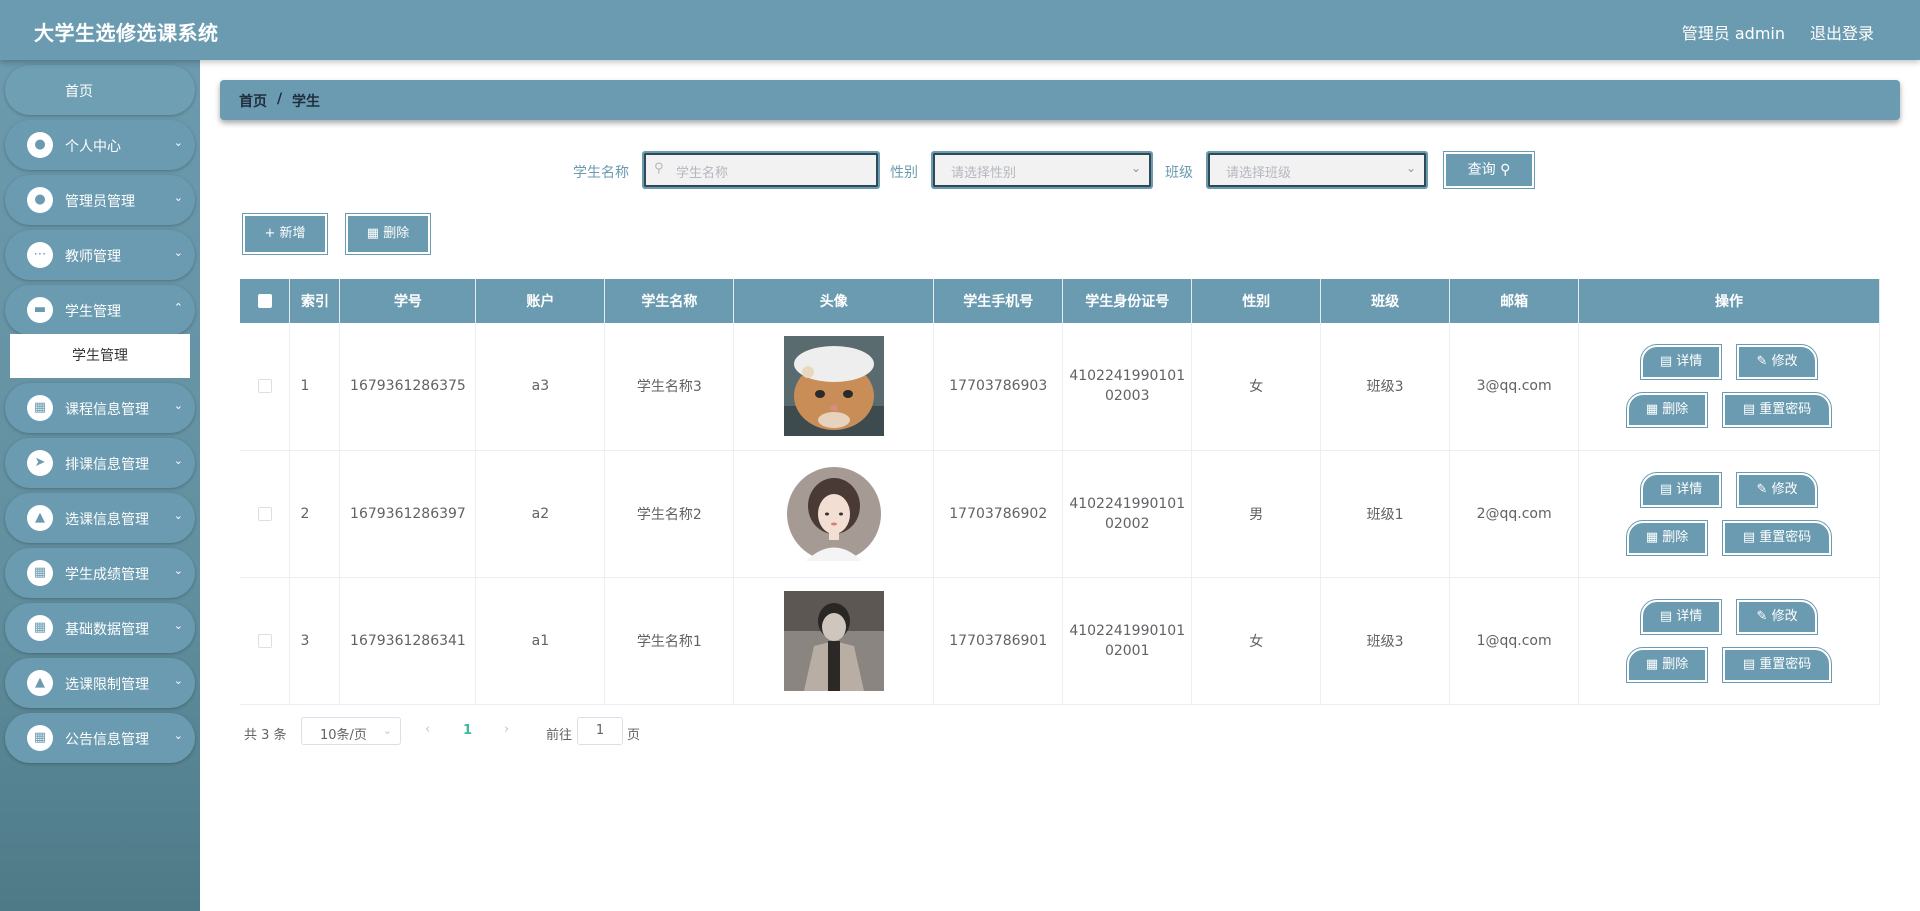 The width and height of the screenshot is (1920, 911). What do you see at coordinates (427, 729) in the screenshot?
I see `prev-page-icon: ‹` at bounding box center [427, 729].